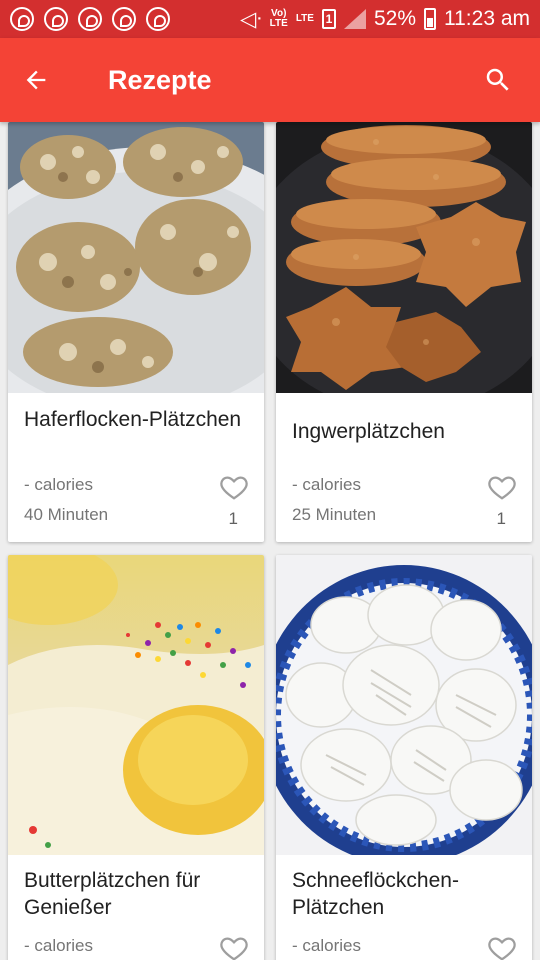  What do you see at coordinates (430, 19) in the screenshot?
I see `battery-icon` at bounding box center [430, 19].